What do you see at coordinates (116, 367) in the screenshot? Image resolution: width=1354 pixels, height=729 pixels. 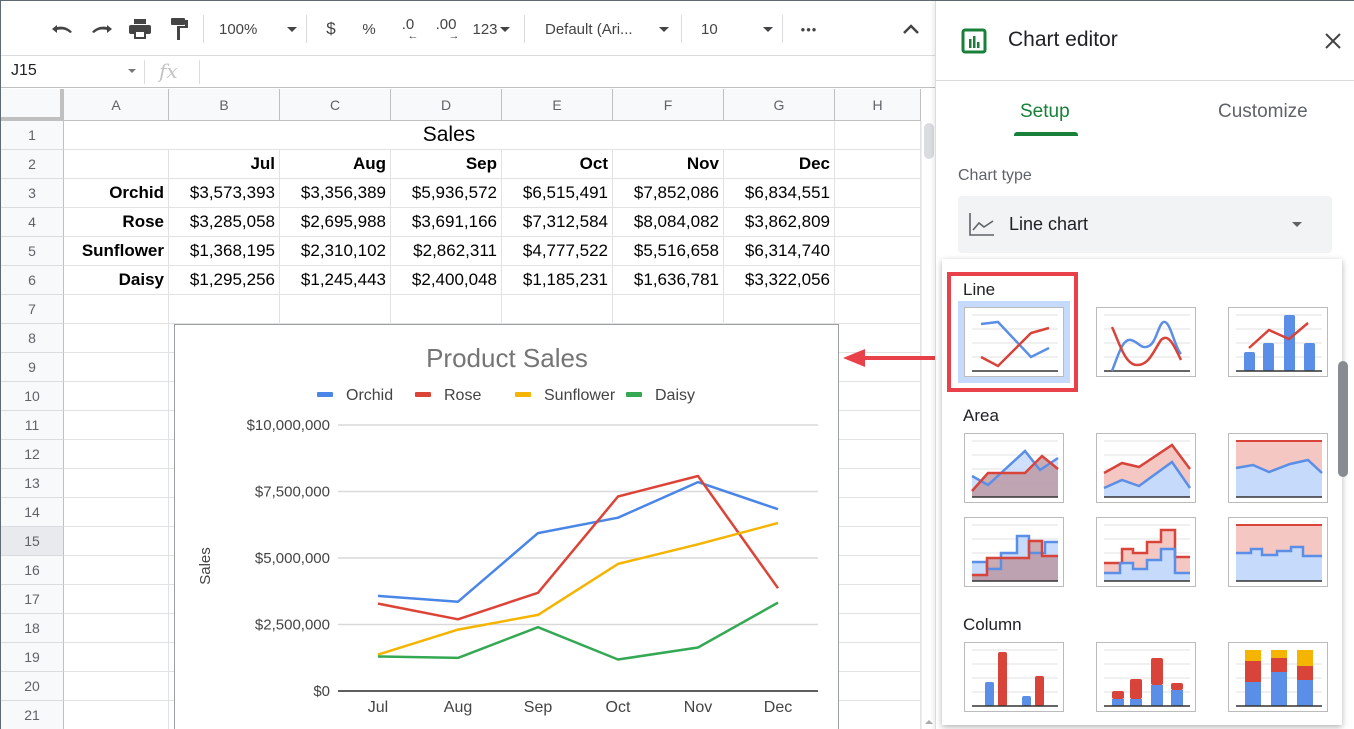 I see `cell-a9` at bounding box center [116, 367].